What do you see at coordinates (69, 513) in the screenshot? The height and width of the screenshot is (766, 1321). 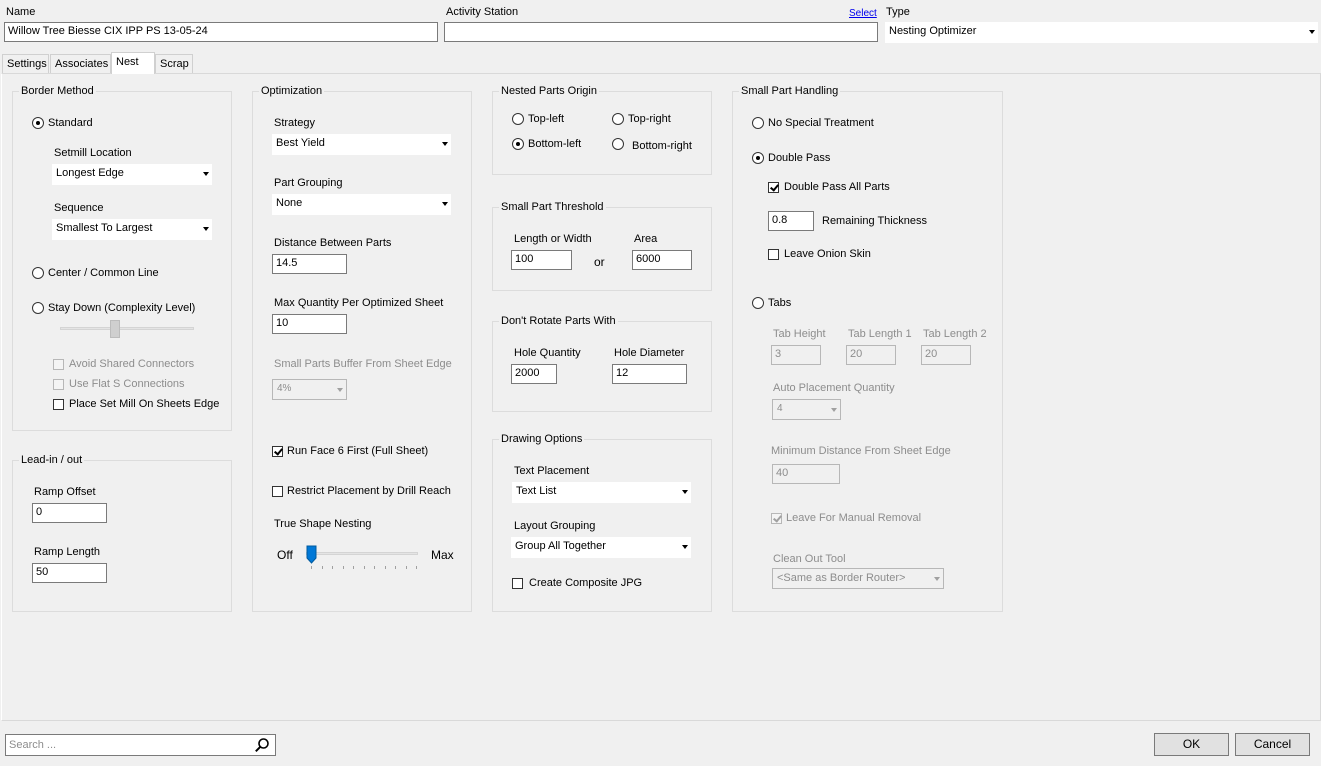 I see `ramp-offset-input: 0` at bounding box center [69, 513].